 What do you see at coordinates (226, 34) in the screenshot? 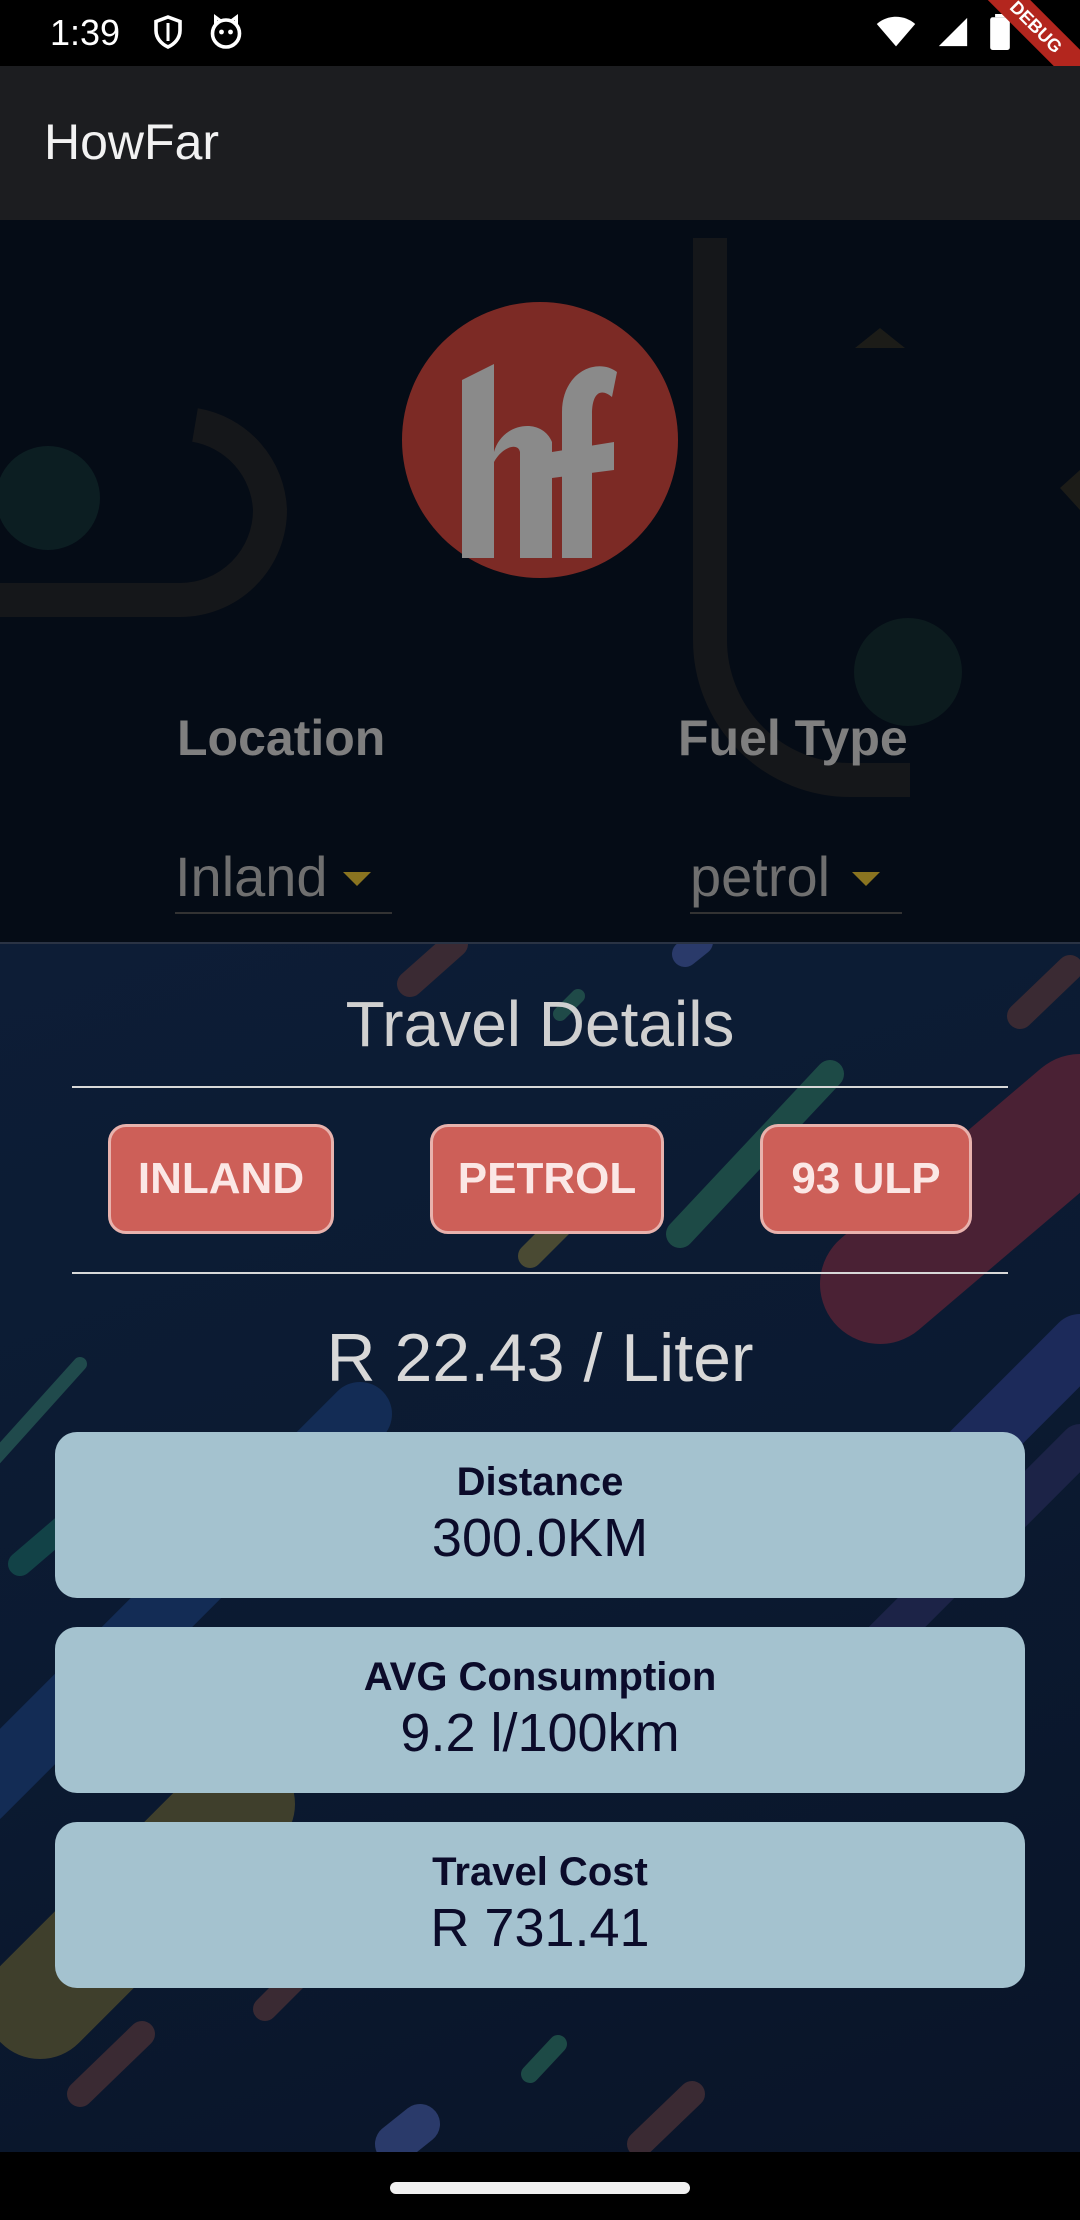
I see `cat-face-icon` at bounding box center [226, 34].